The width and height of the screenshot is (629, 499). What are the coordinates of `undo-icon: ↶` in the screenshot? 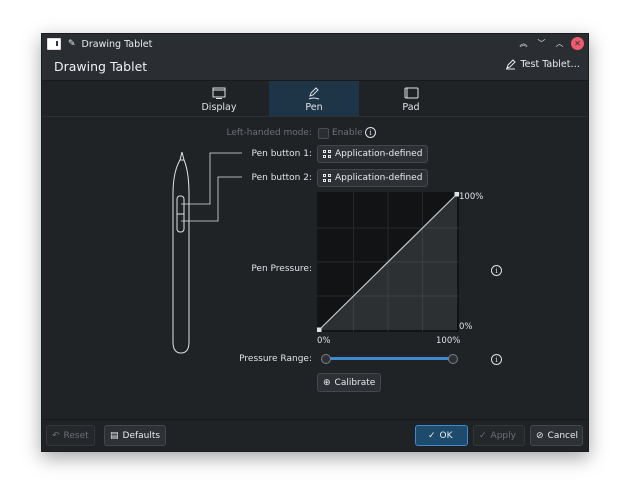 It's located at (56, 435).